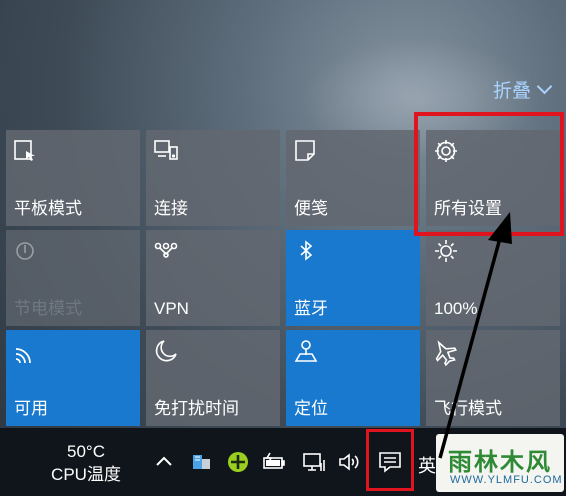 The height and width of the screenshot is (496, 566). Describe the element at coordinates (171, 308) in the screenshot. I see `tile-label: VPN` at that location.